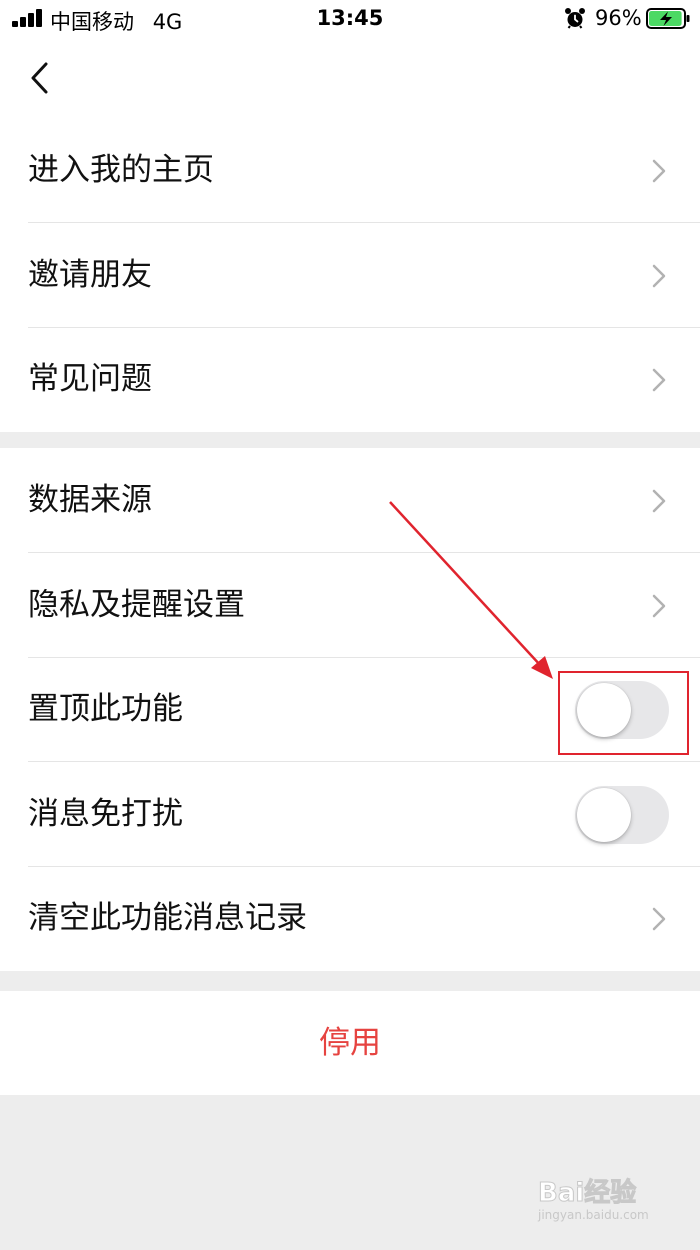 The image size is (700, 1250). What do you see at coordinates (105, 814) in the screenshot?
I see `menu-item-label: 消息免打扰` at bounding box center [105, 814].